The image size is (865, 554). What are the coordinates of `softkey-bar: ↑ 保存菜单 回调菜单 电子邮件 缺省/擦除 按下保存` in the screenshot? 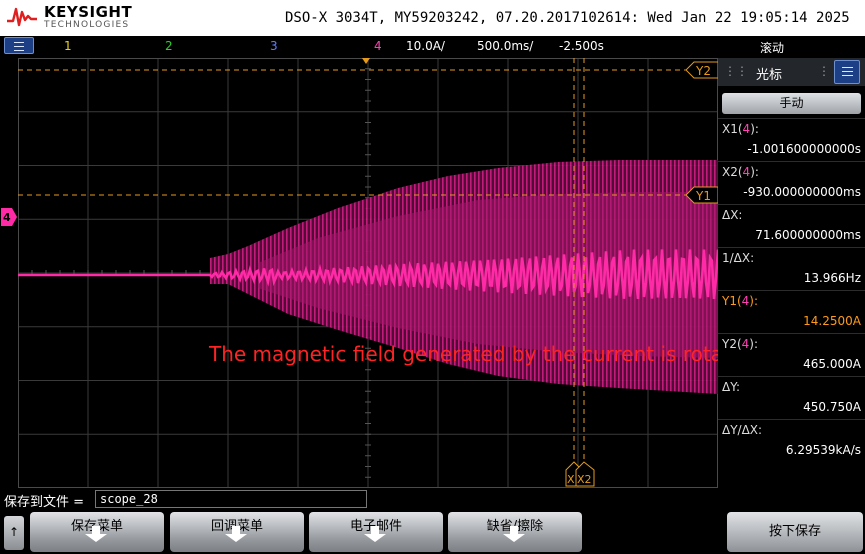 It's located at (432, 532).